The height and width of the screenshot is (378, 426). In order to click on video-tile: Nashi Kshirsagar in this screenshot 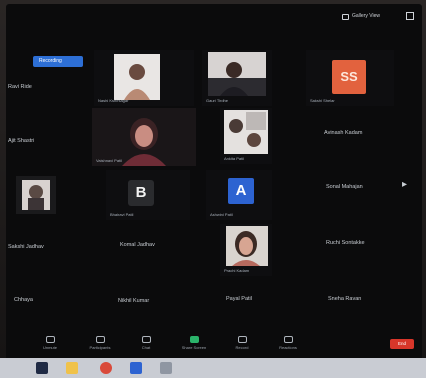, I will do `click(144, 78)`.